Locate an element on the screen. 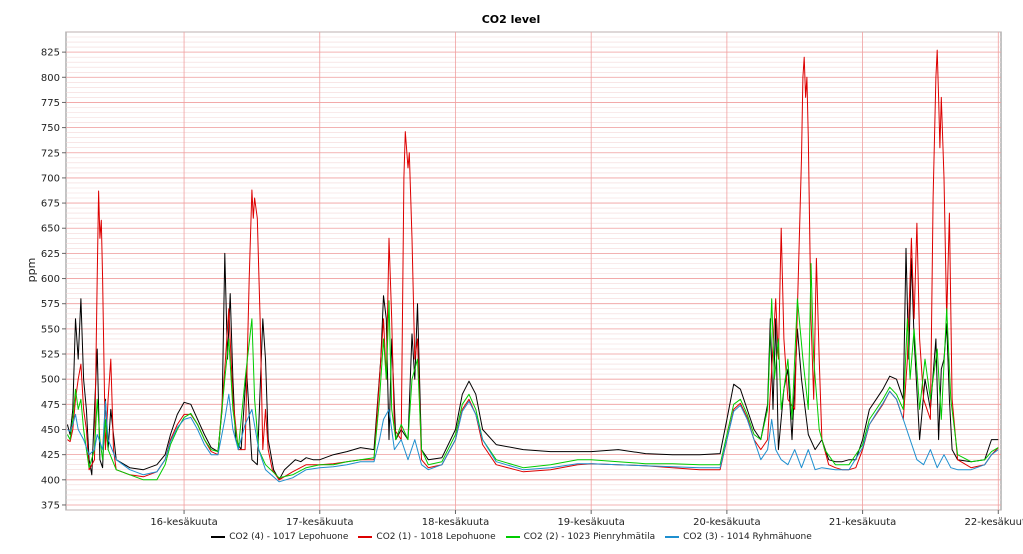 This screenshot has width=1023, height=554. legend-item: CO2 (2) - 1023 Pienryhmätila is located at coordinates (580, 537).